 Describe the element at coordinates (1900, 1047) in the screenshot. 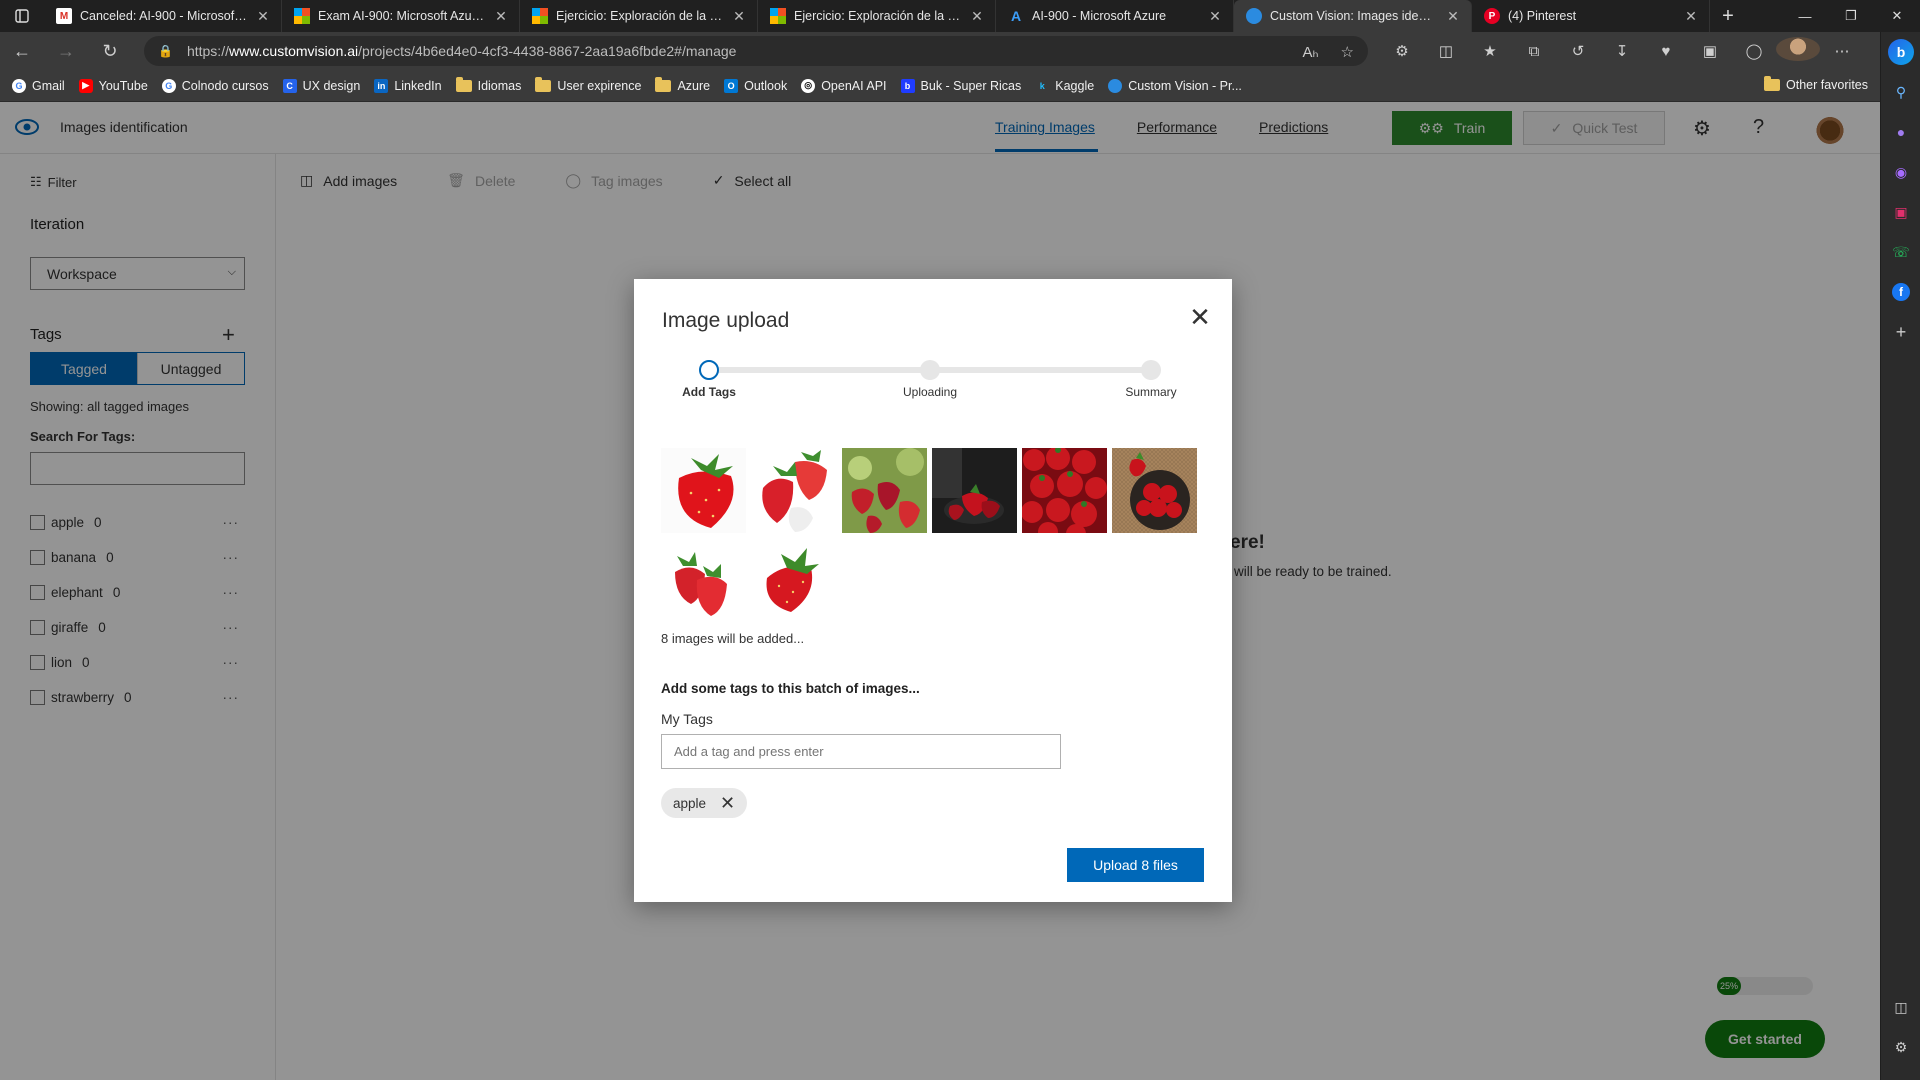

I see `sidebar-settings-icon: ⚙` at that location.